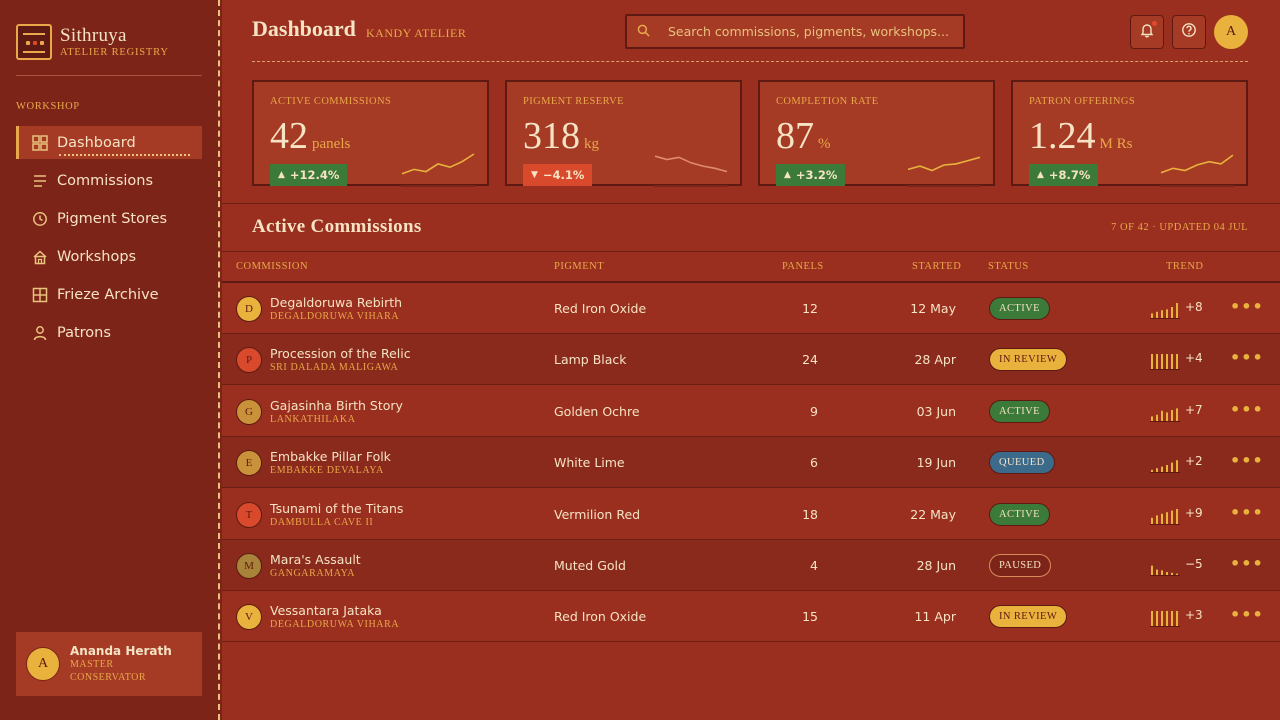  I want to click on commission-site: DAMBULLA CAVE II, so click(322, 522).